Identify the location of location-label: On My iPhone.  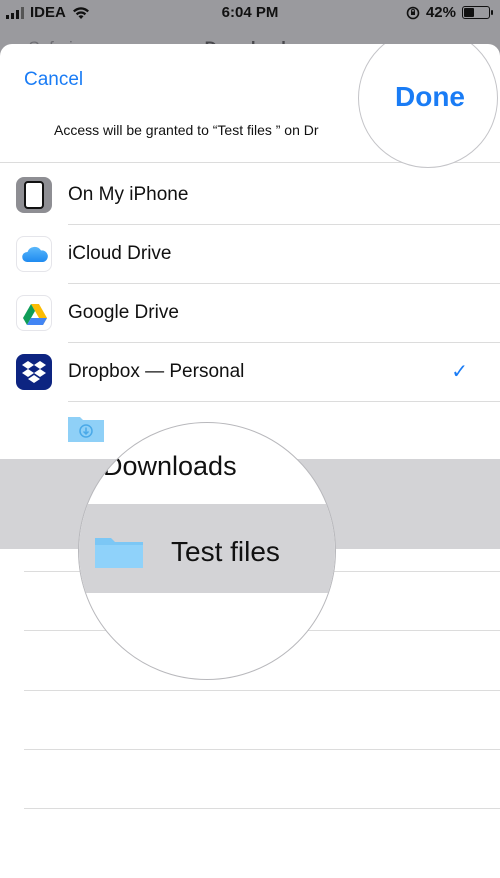
(128, 194).